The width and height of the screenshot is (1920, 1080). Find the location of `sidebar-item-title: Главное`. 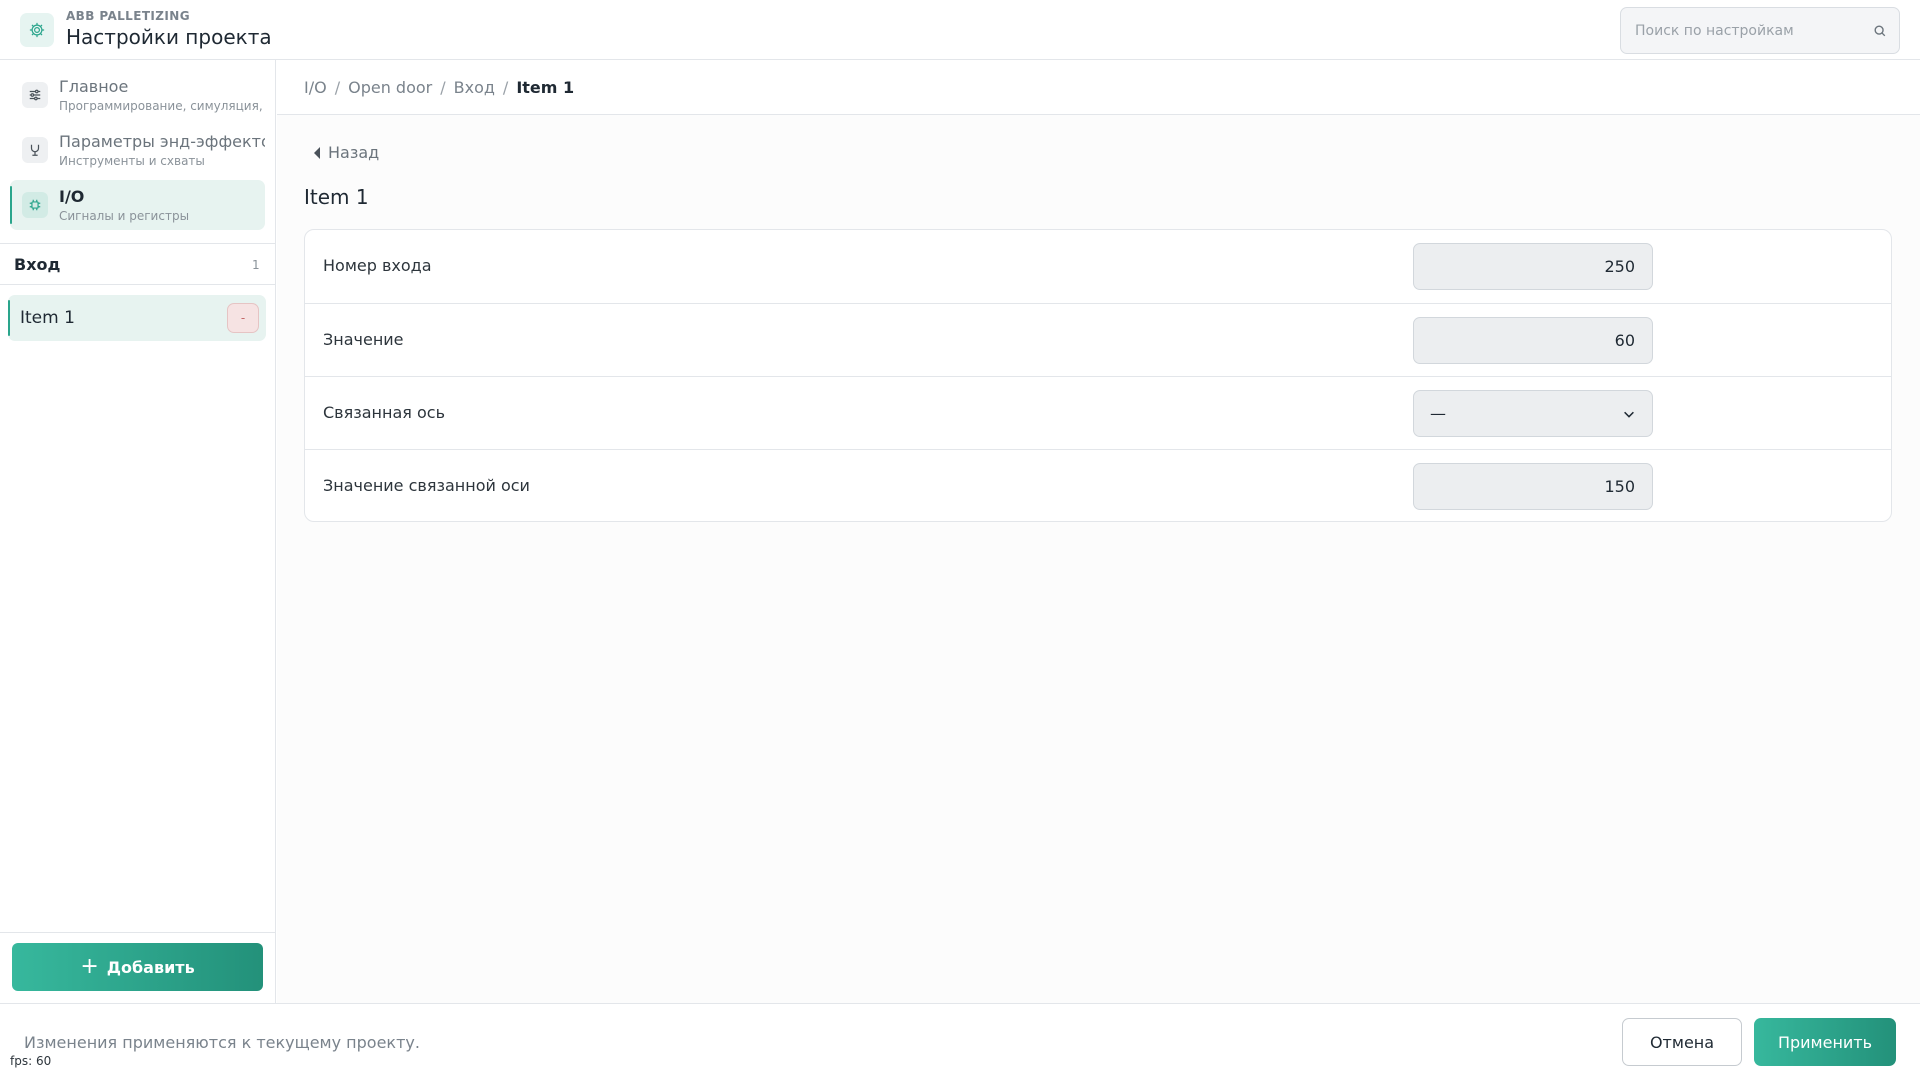

sidebar-item-title: Главное is located at coordinates (94, 86).